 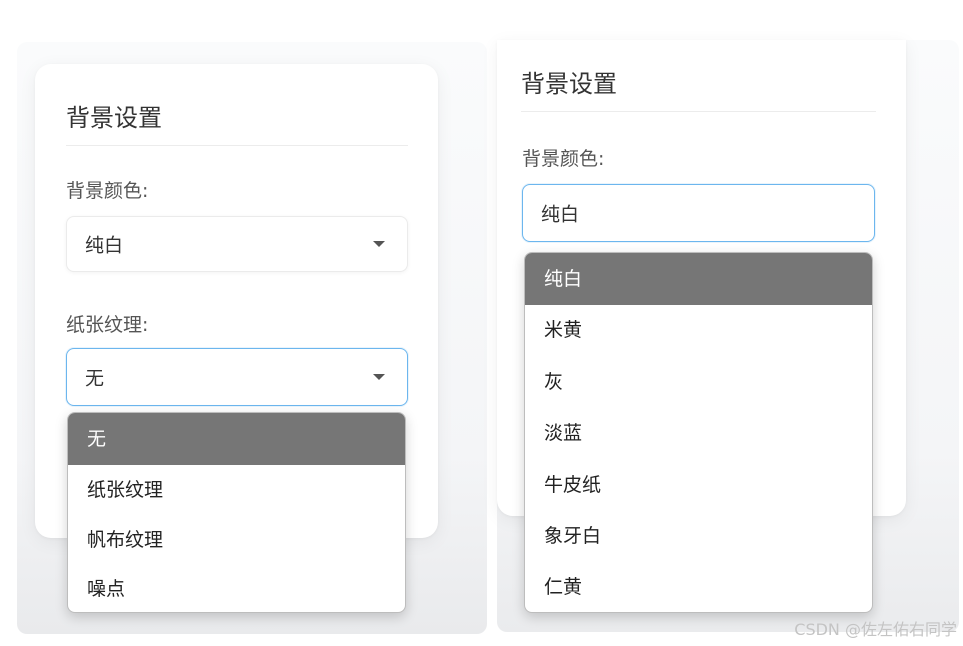 I want to click on csdn-watermark: CSDN @佐左佑右同学, so click(x=875, y=629).